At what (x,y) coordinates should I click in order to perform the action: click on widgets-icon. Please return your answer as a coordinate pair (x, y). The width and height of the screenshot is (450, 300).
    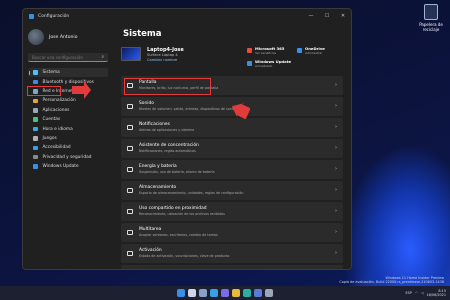
    Looking at the image, I should click on (214, 293).